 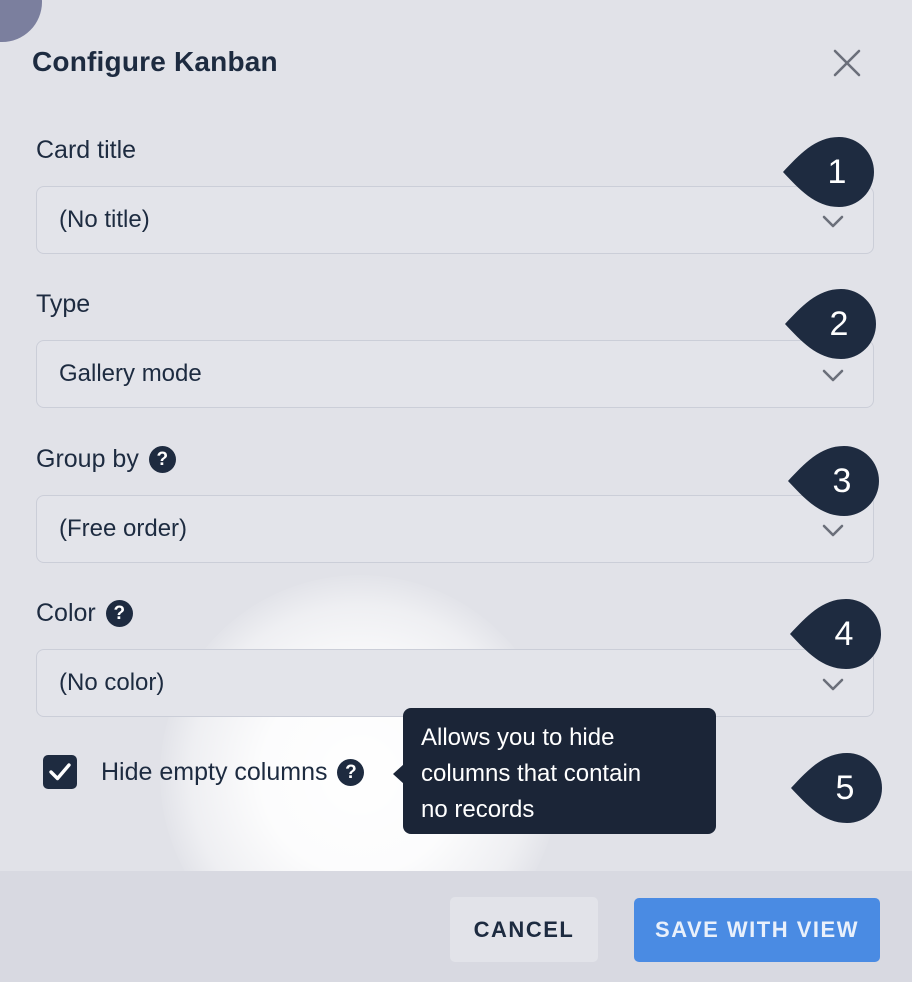 I want to click on step-badge-1: 1, so click(x=831, y=172).